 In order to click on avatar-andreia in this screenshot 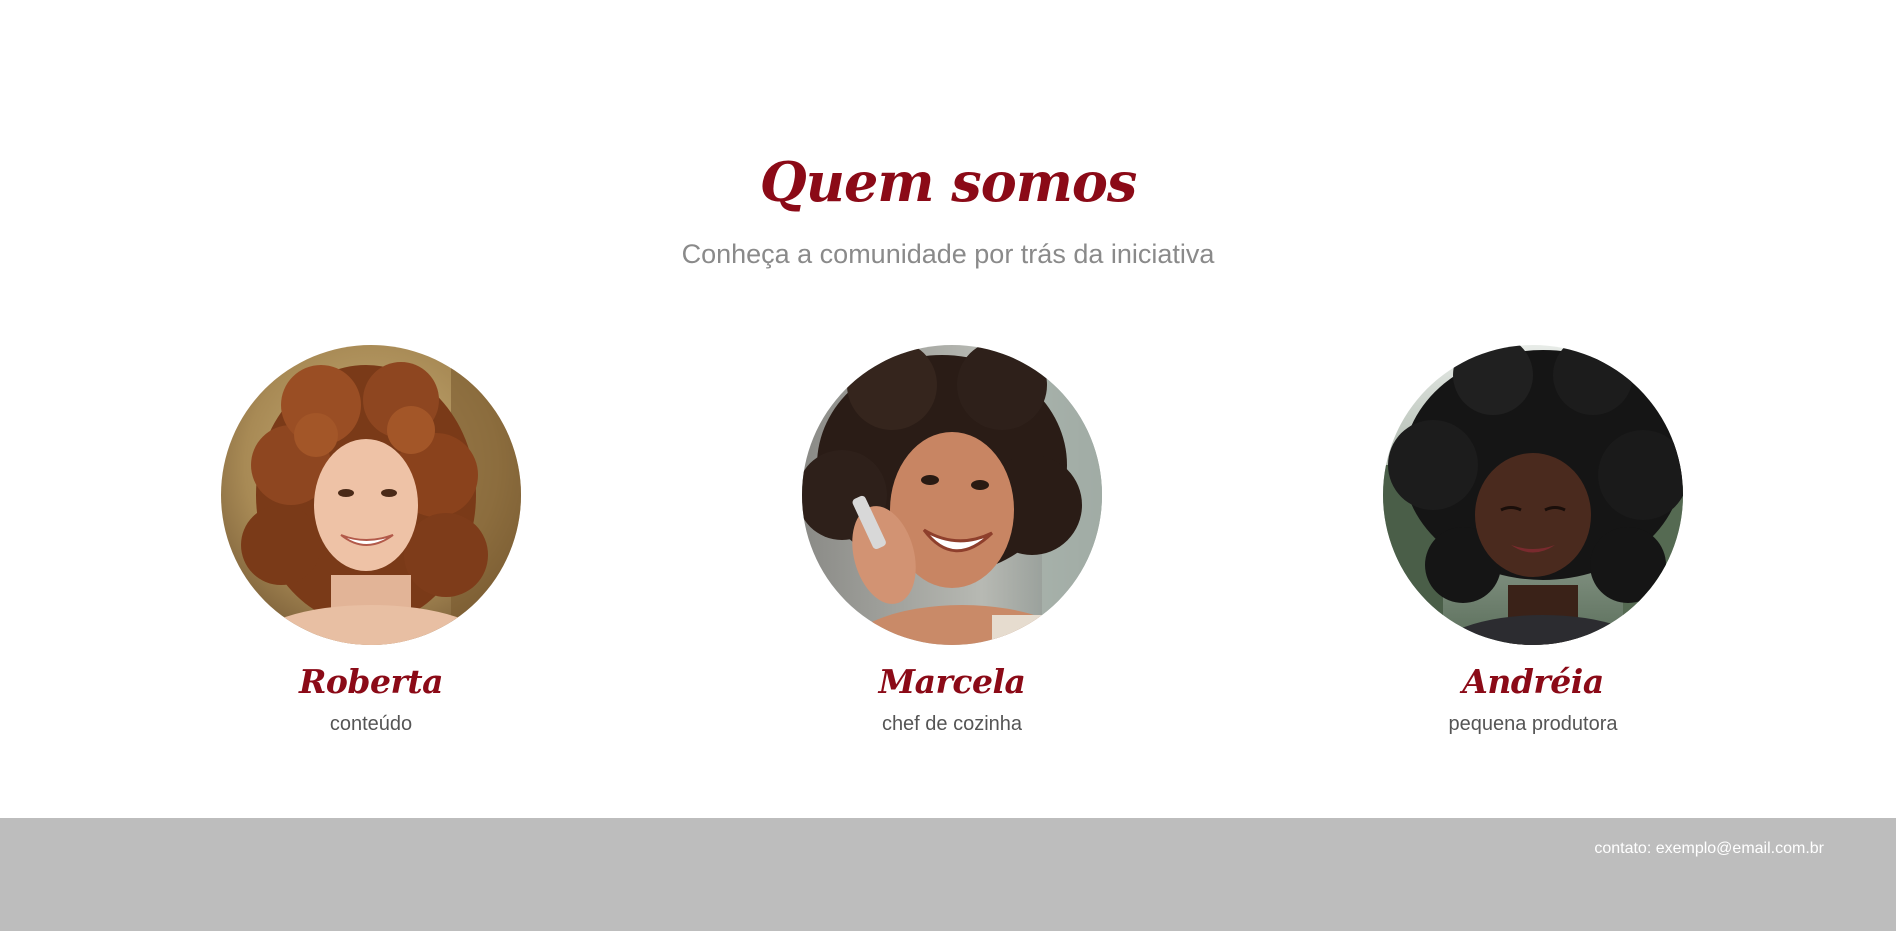, I will do `click(1533, 495)`.